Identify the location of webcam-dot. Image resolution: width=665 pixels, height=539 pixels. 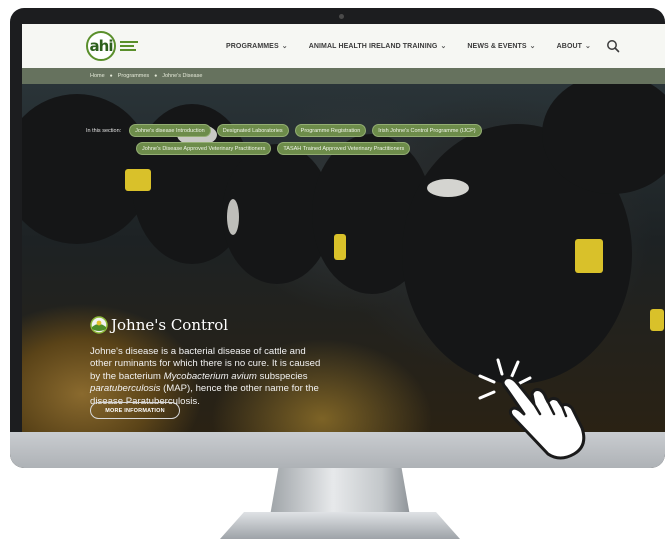
(341, 16).